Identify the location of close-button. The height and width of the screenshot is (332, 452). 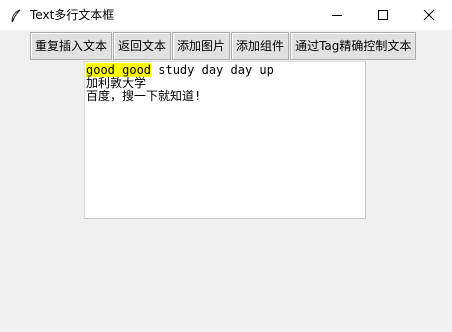
(429, 15).